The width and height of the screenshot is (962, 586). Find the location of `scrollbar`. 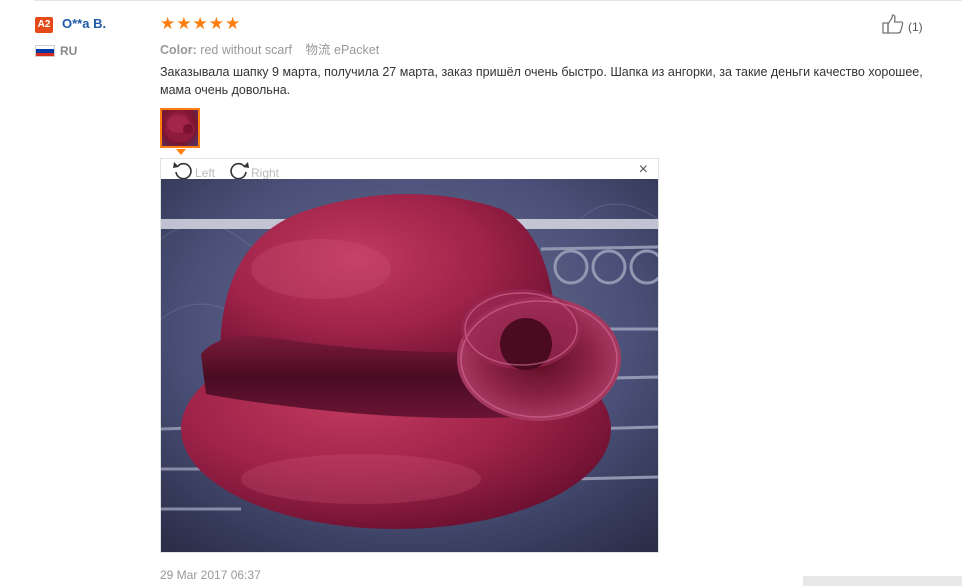

scrollbar is located at coordinates (882, 581).